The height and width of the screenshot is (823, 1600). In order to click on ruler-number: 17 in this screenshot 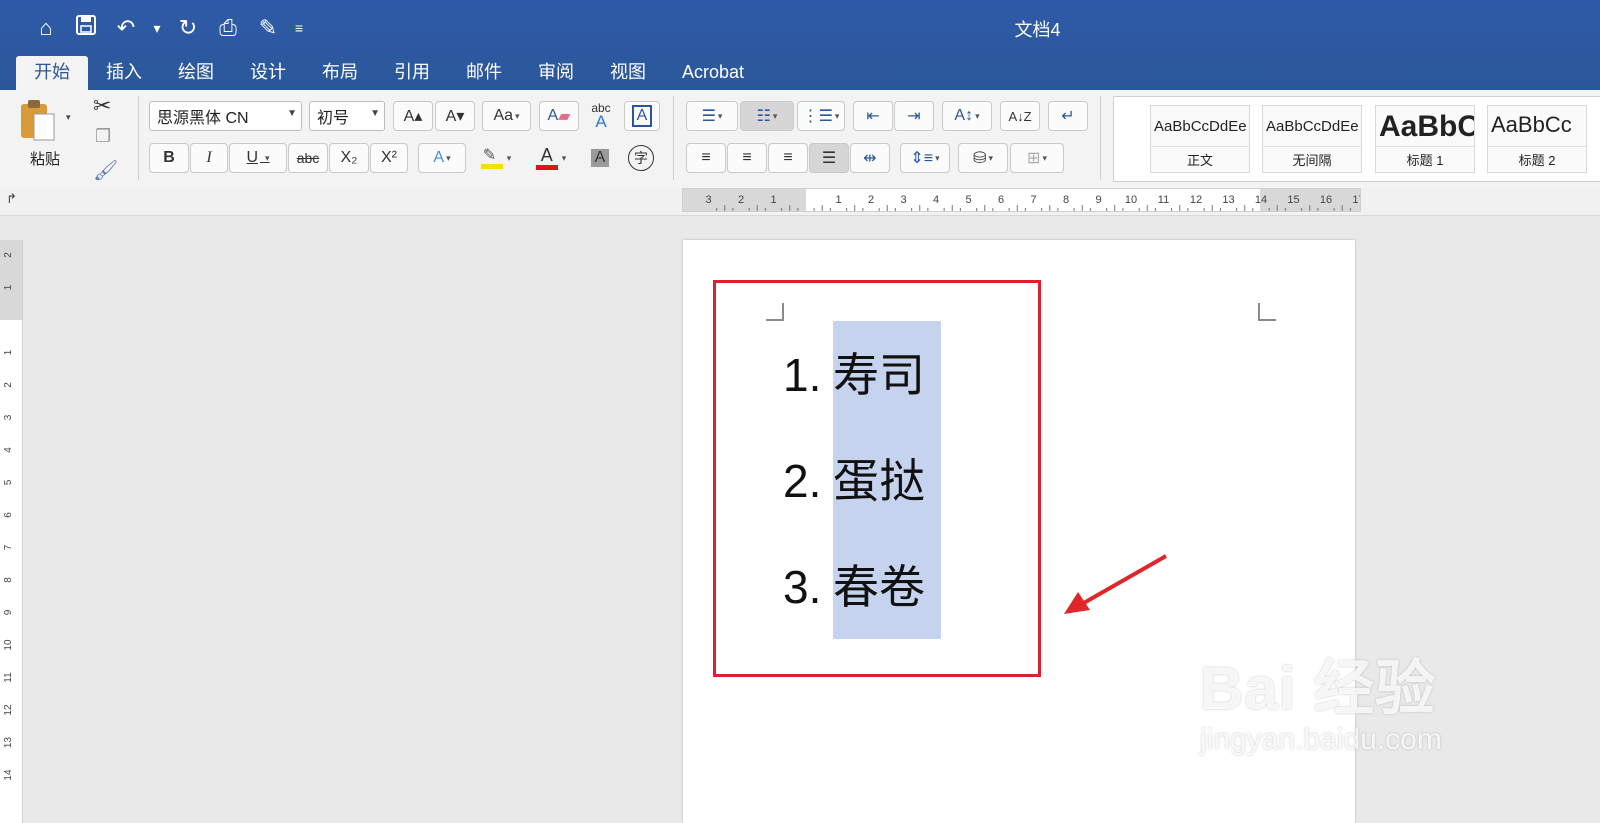, I will do `click(1356, 200)`.